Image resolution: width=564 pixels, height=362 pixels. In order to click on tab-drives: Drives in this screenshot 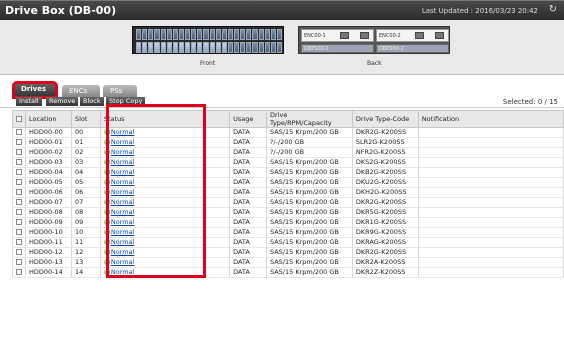, I will do `click(35, 90)`.